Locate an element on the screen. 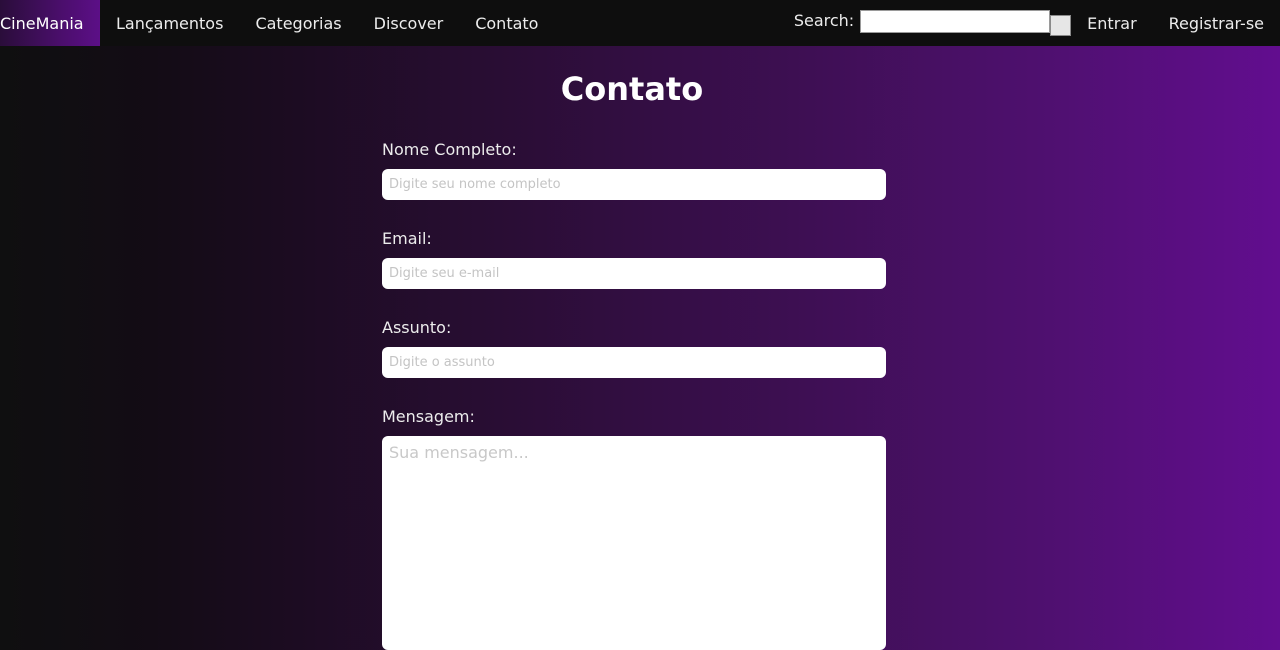 This screenshot has height=650, width=1280. name-field-label: Nome Completo: is located at coordinates (449, 149).